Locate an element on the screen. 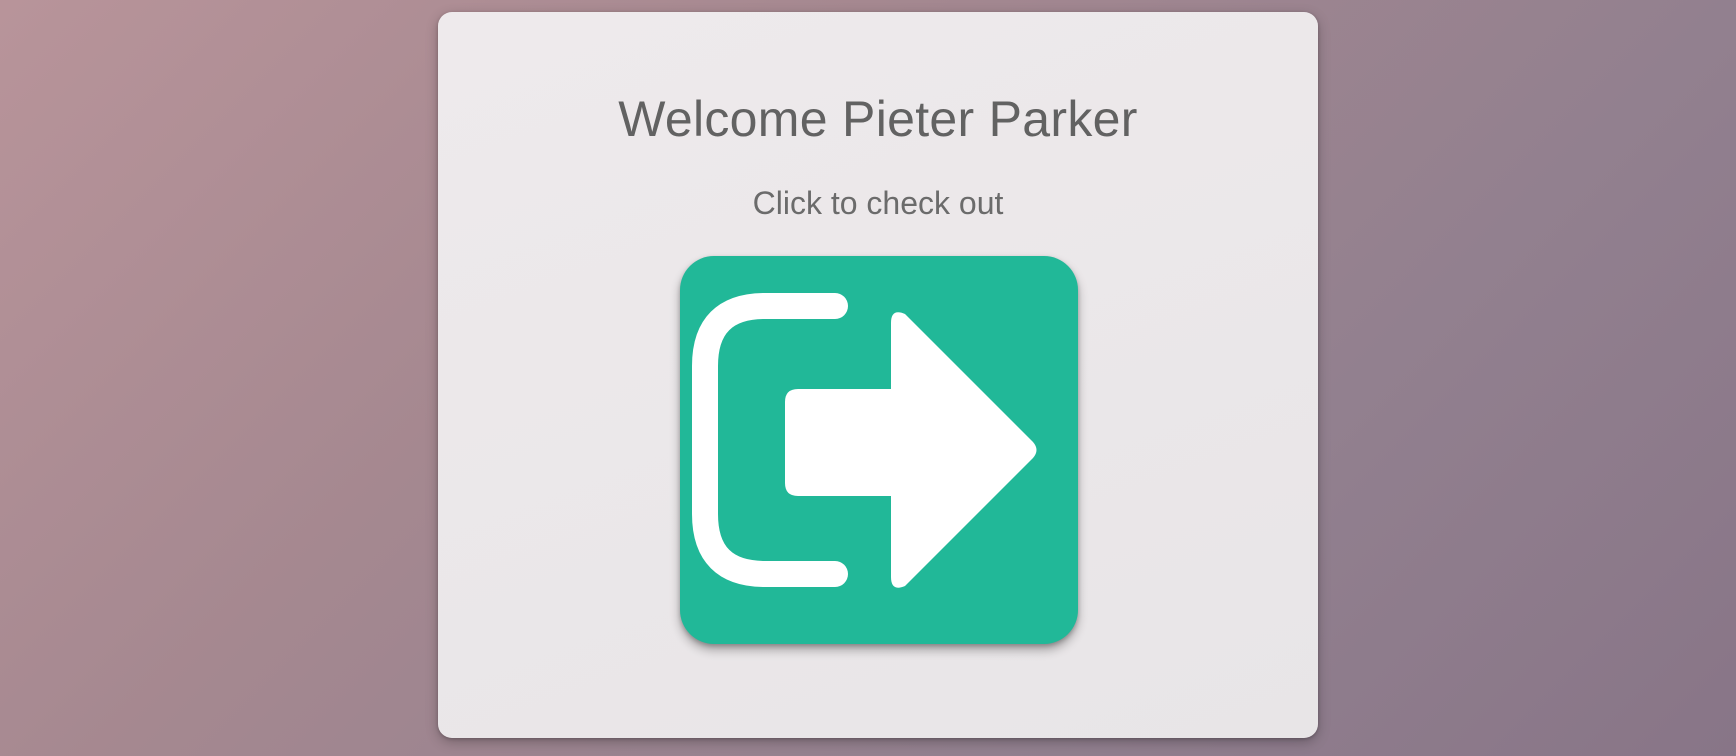 This screenshot has height=756, width=1736. welcome-title: Welcome Pieter Parker is located at coordinates (878, 119).